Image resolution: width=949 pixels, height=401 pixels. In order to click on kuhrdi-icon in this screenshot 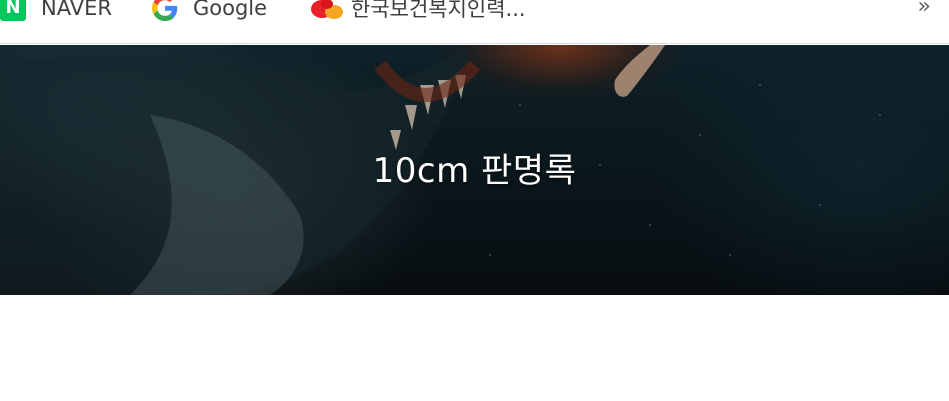, I will do `click(326, 10)`.